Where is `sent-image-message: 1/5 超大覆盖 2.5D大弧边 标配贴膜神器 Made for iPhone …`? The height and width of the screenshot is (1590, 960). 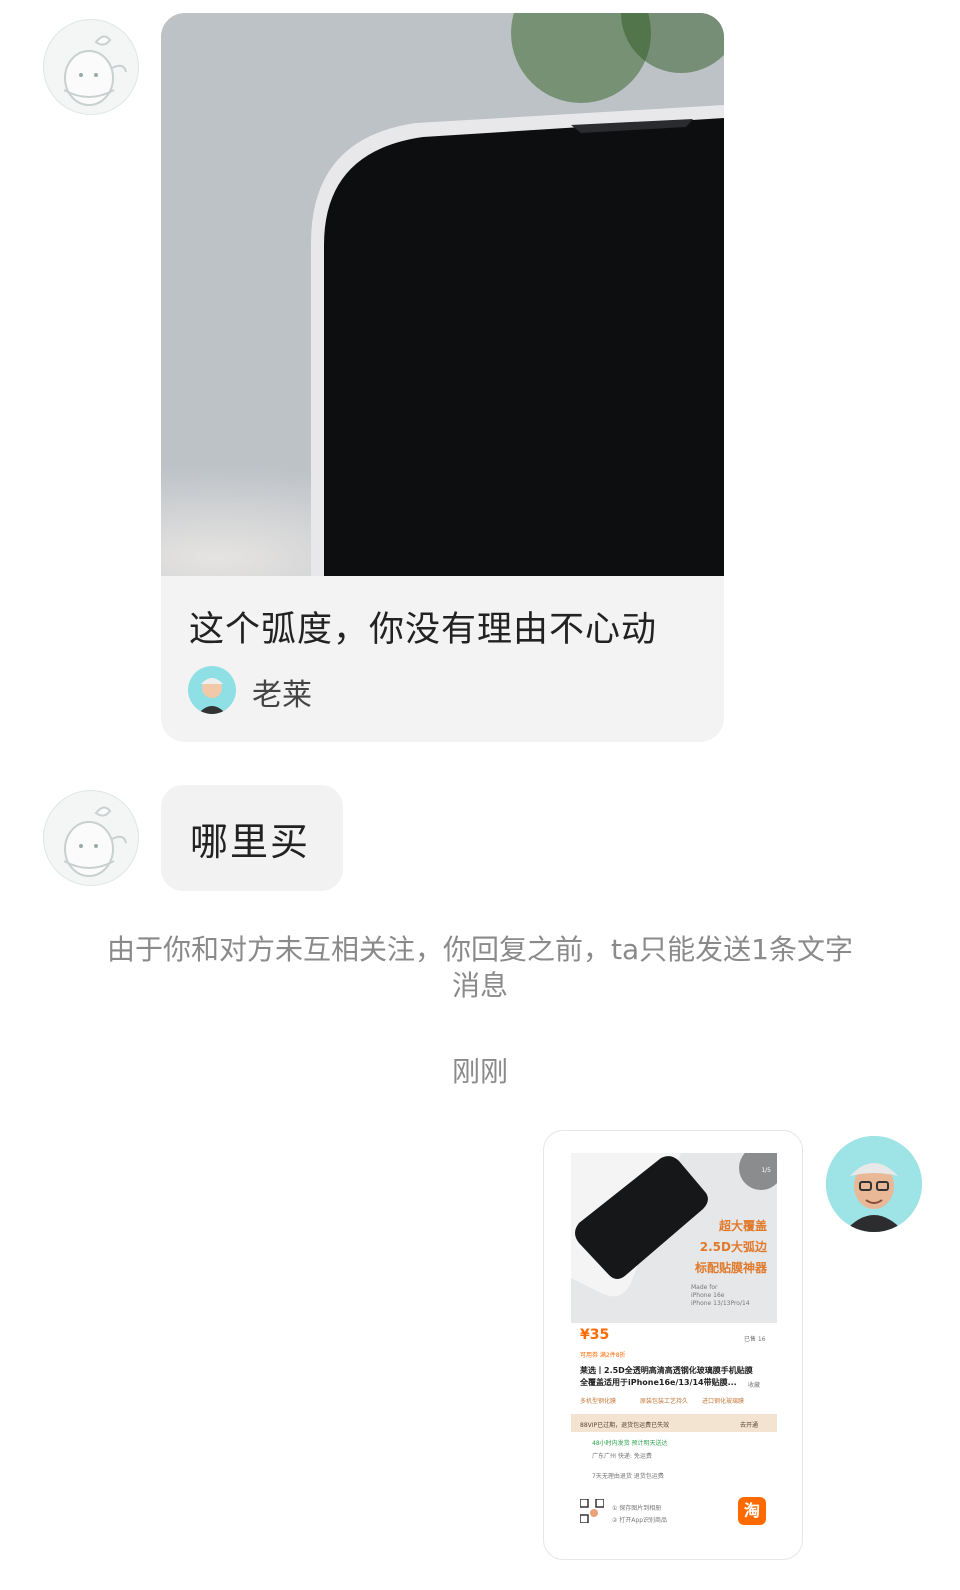
sent-image-message: 1/5 超大覆盖 2.5D大弧边 标配贴膜神器 Made for iPhone … is located at coordinates (673, 1345).